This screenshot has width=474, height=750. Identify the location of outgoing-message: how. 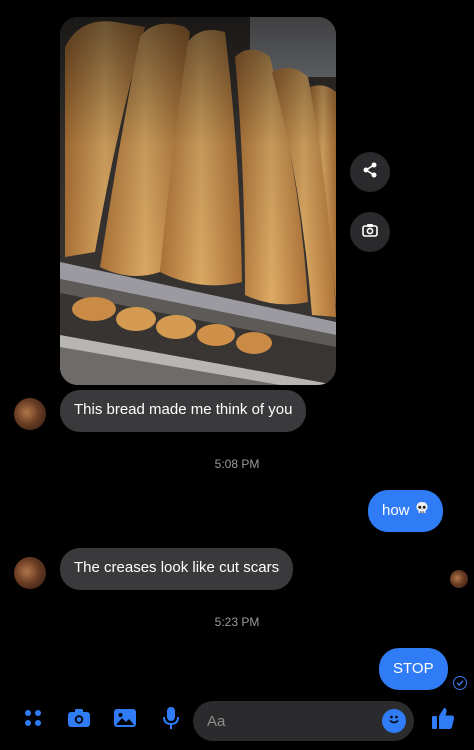
(405, 511).